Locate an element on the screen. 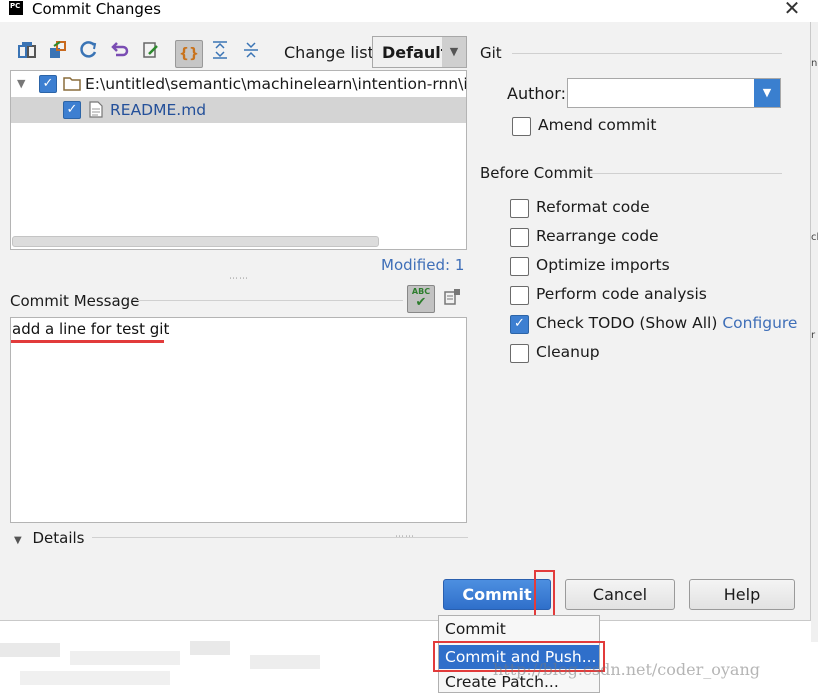  changelist-select: Default ▼ is located at coordinates (419, 52).